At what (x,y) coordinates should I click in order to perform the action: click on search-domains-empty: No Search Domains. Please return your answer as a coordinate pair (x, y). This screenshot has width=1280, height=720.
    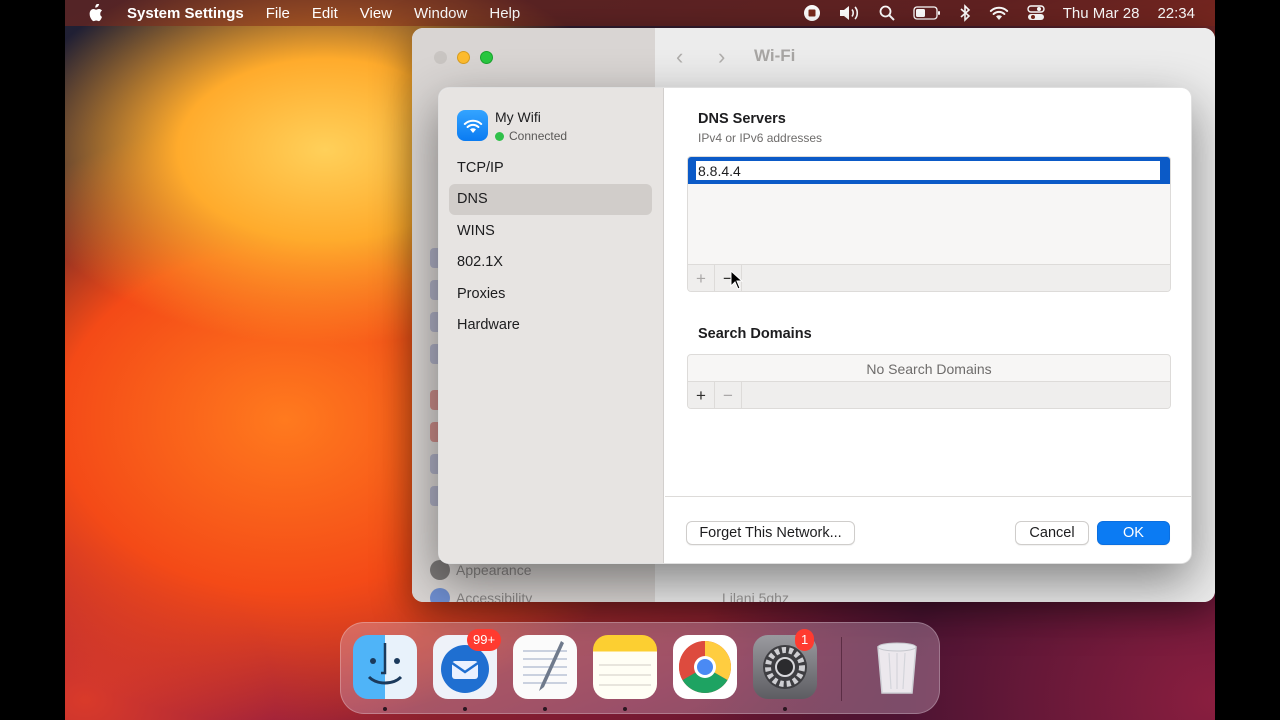
    Looking at the image, I should click on (929, 369).